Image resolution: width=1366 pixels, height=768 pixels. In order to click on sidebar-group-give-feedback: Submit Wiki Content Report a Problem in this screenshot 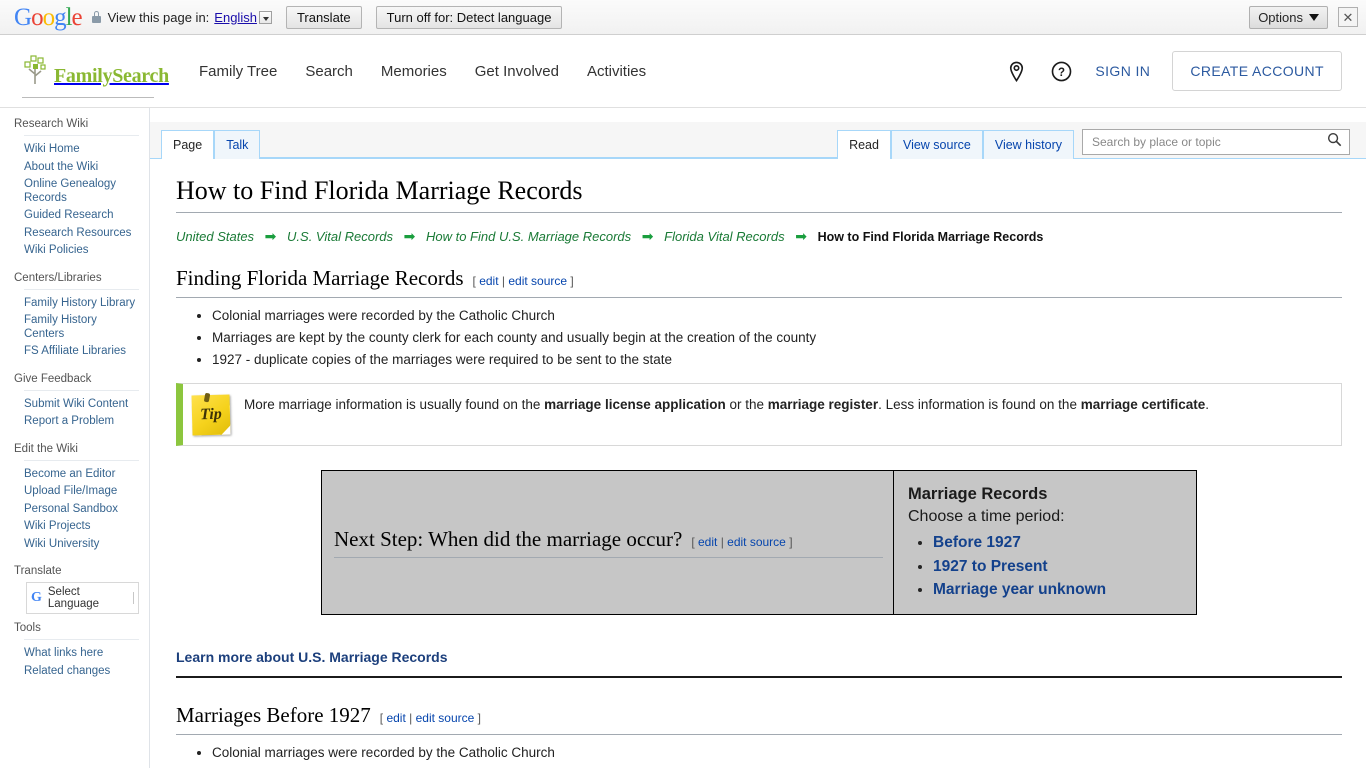, I will do `click(81, 410)`.